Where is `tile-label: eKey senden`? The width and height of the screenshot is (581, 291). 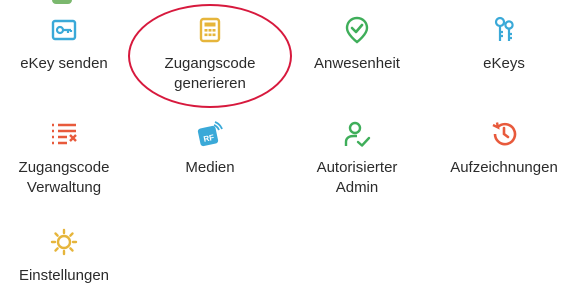 tile-label: eKey senden is located at coordinates (64, 63).